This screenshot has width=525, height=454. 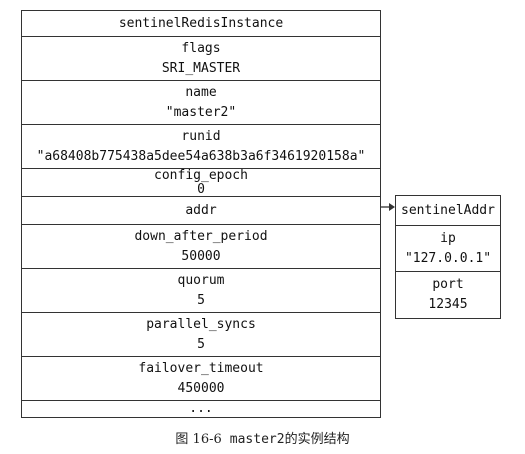 I want to click on caption-code: master2, so click(x=257, y=439).